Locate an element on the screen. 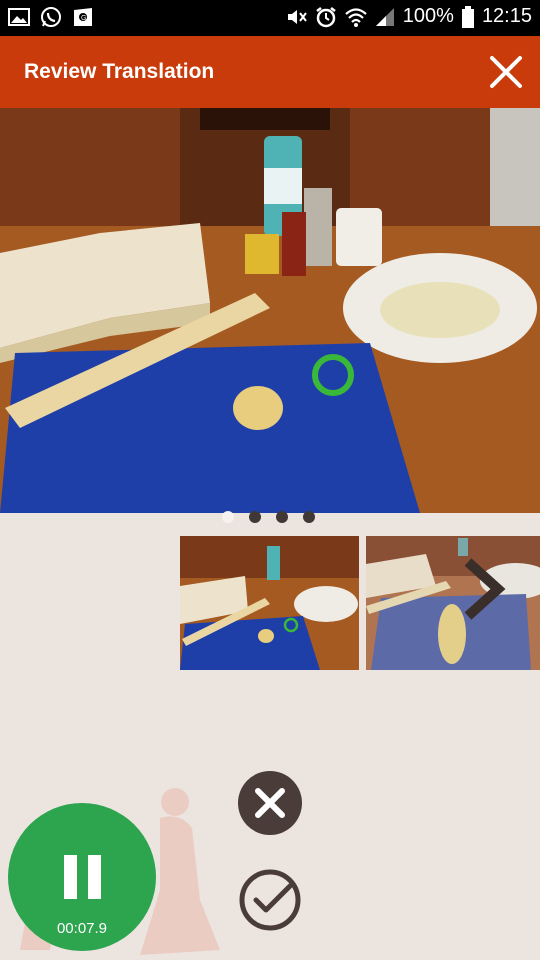 Image resolution: width=540 pixels, height=960 pixels. record-pause-button: 00:07.9 is located at coordinates (82, 877).